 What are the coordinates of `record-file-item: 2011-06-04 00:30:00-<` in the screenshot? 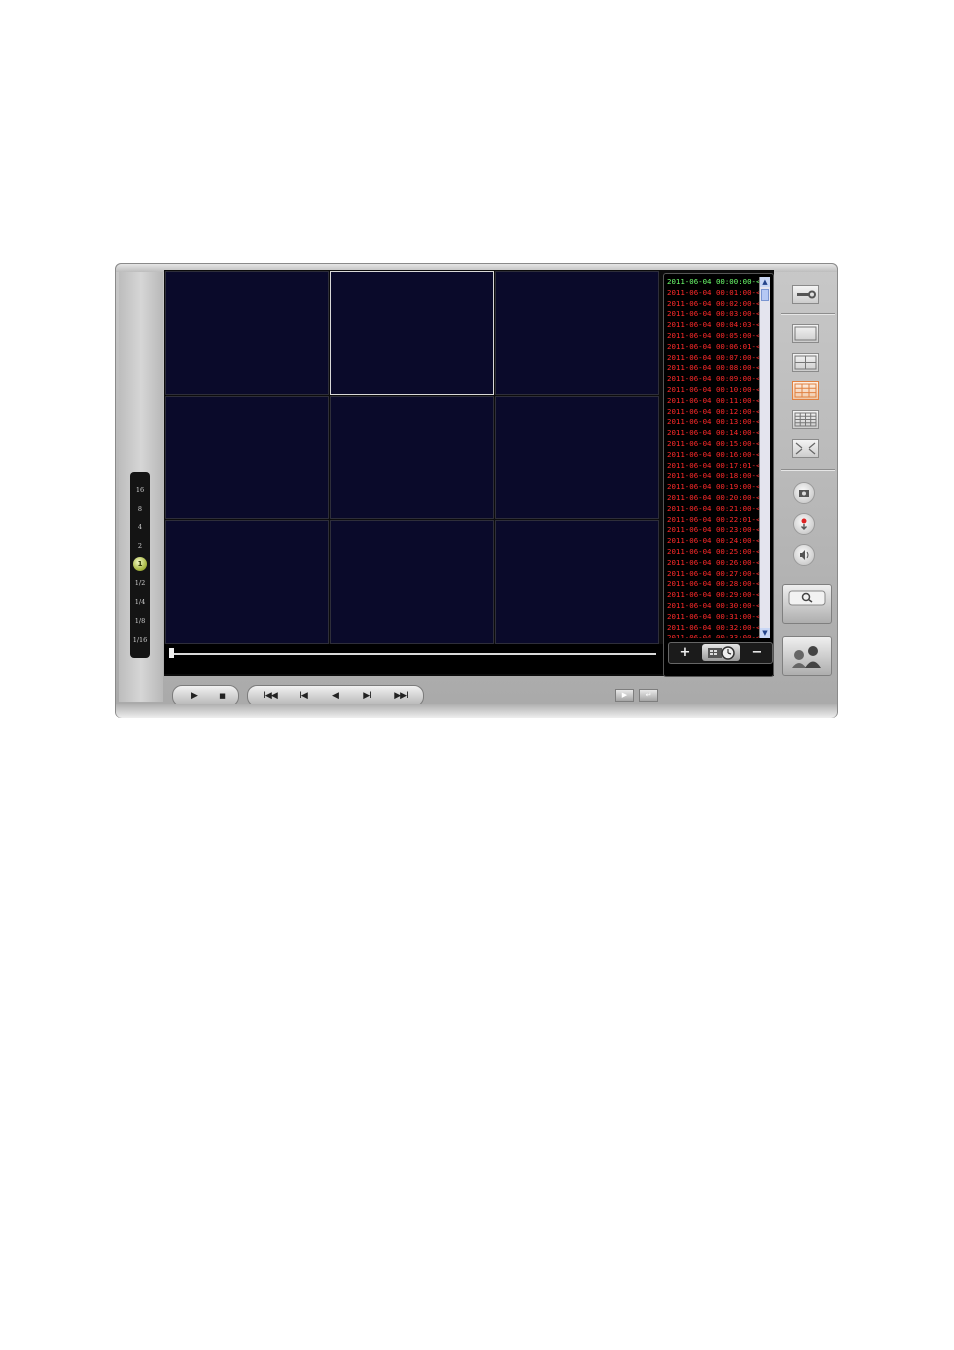 It's located at (713, 606).